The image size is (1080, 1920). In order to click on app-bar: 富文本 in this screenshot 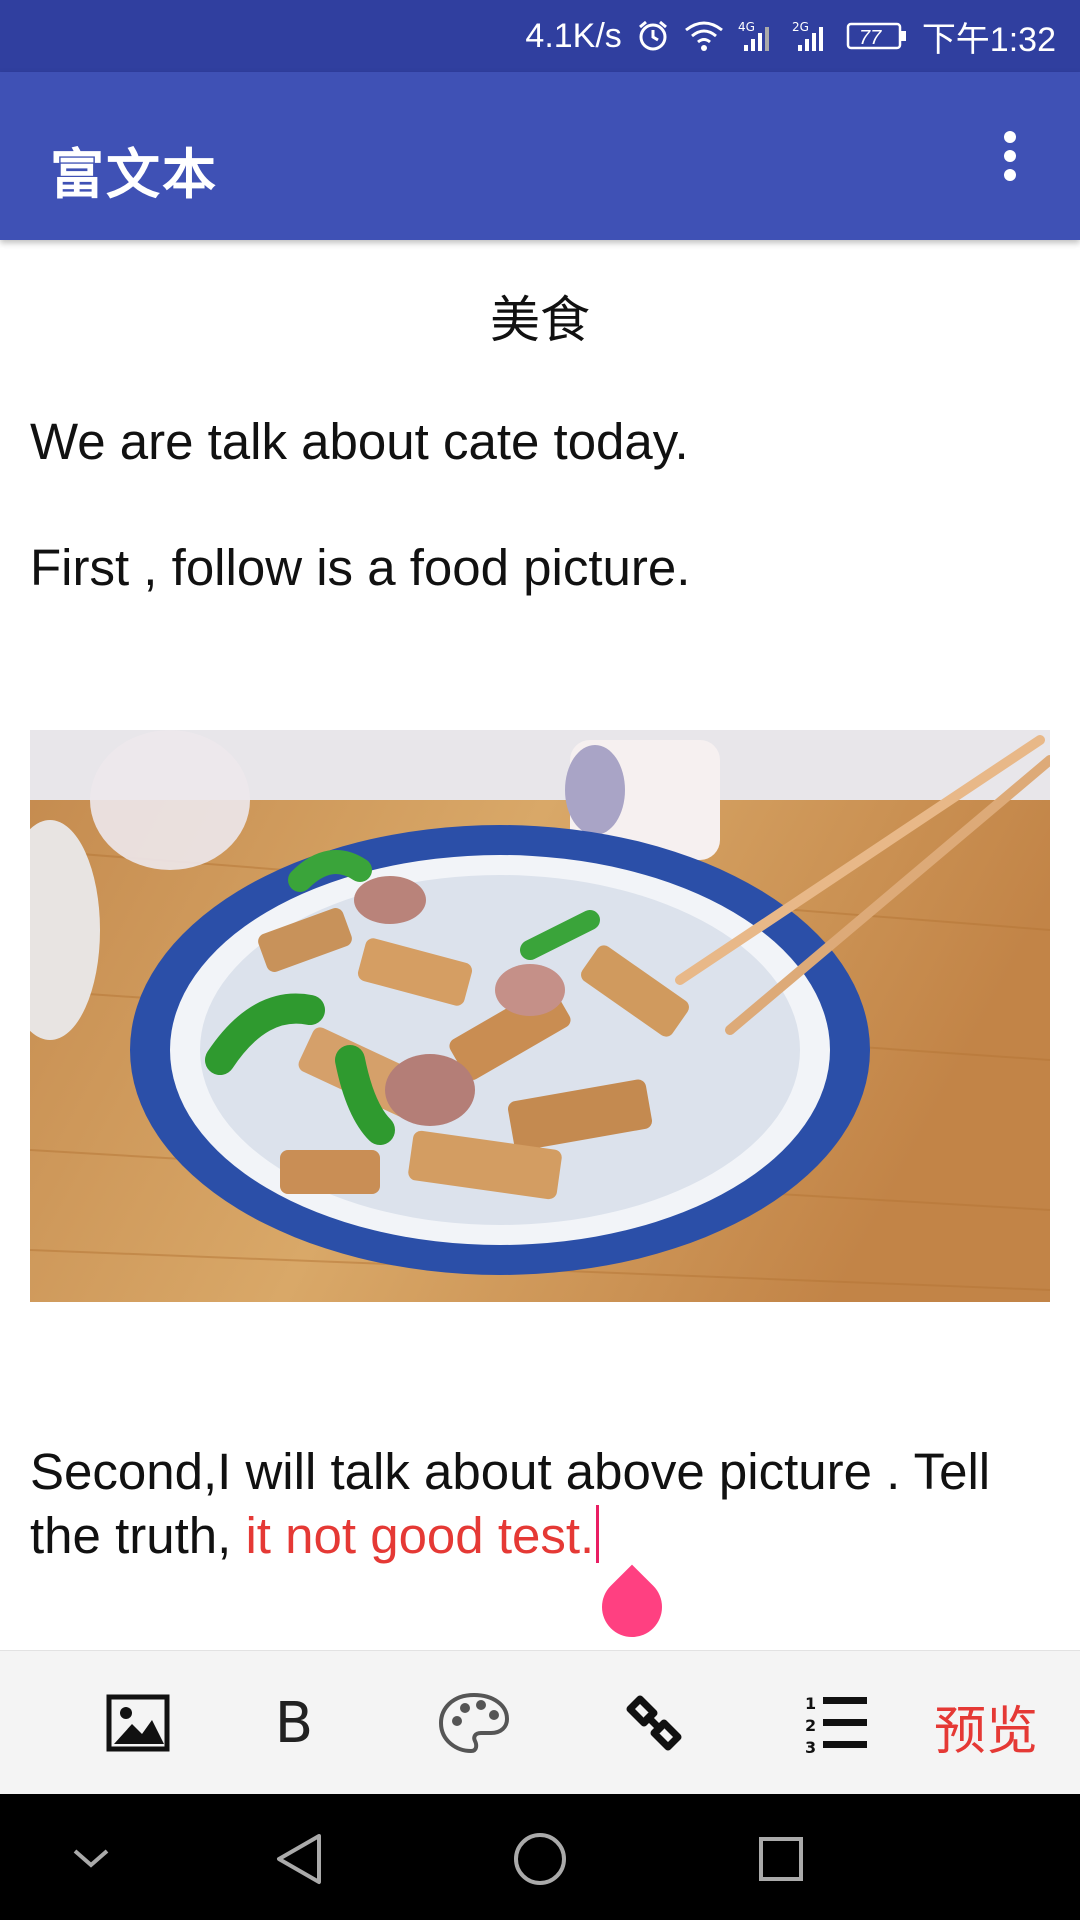, I will do `click(540, 156)`.